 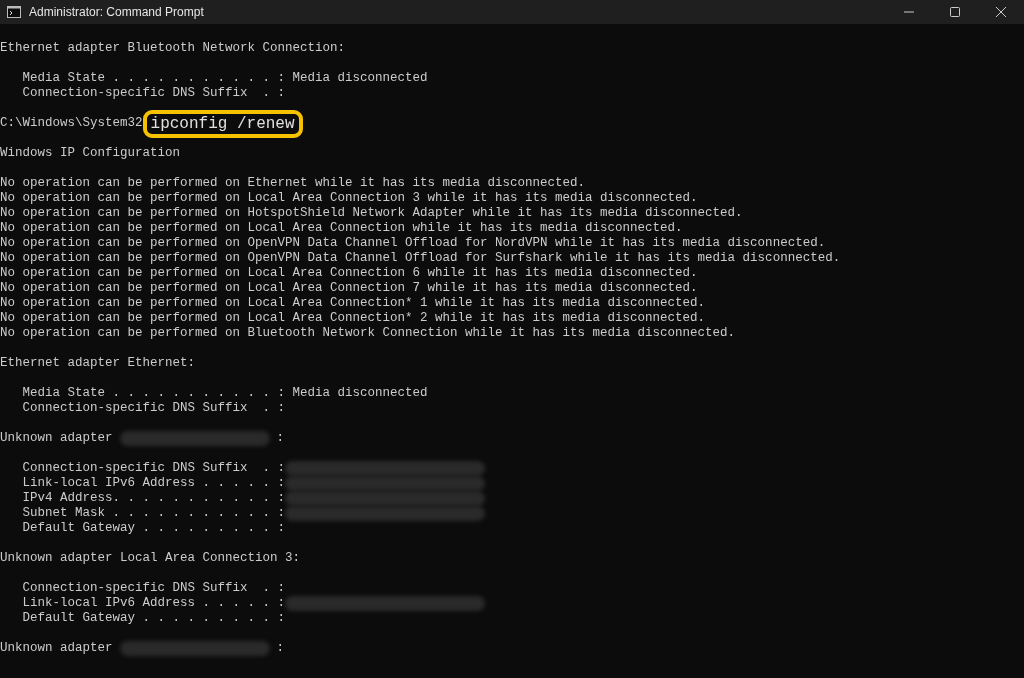 I want to click on console-text: No operation can be performed on Ethernet while it has its media disconnected., so click(x=293, y=183).